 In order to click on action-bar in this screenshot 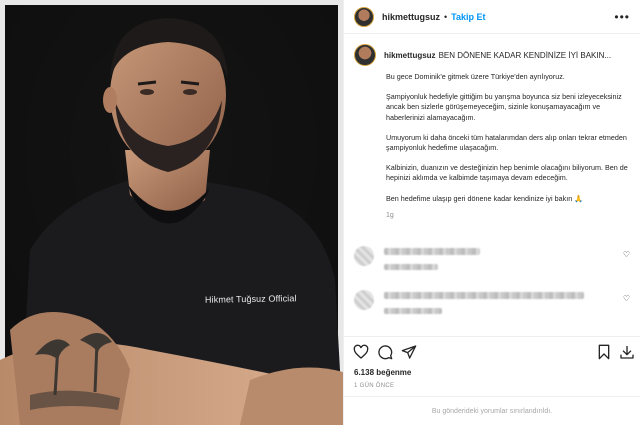, I will do `click(492, 351)`.